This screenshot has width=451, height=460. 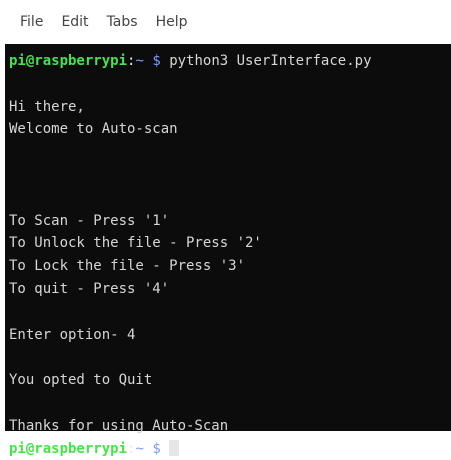 I want to click on output-greeting: Hi there,, so click(x=47, y=106).